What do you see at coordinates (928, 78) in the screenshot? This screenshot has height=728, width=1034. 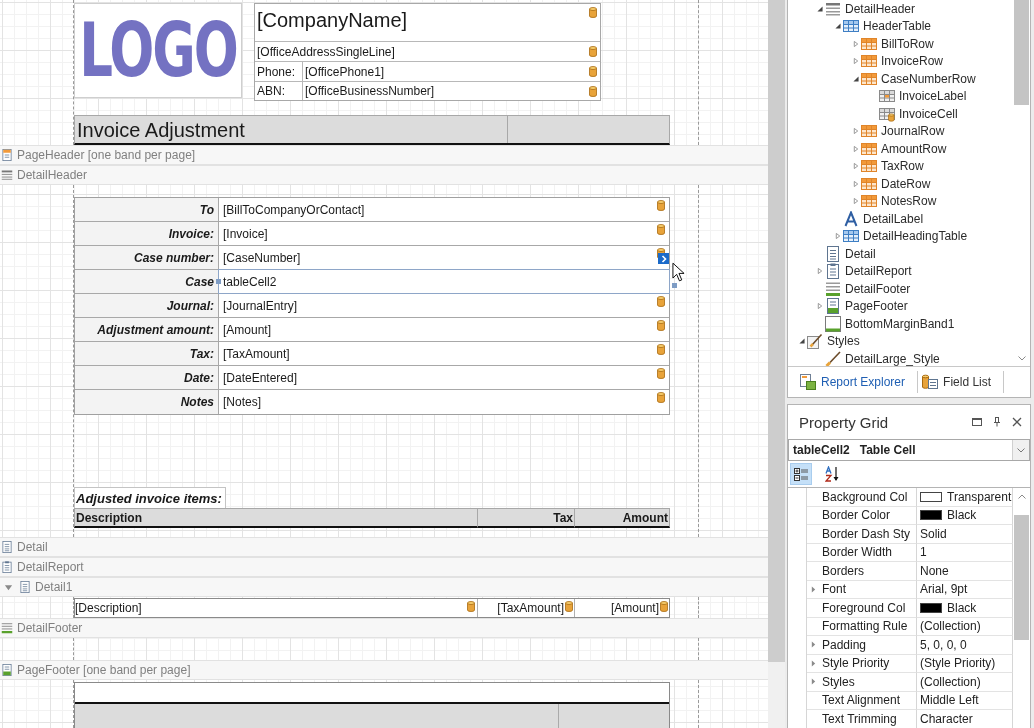 I see `tree-item: CaseNumberRow` at bounding box center [928, 78].